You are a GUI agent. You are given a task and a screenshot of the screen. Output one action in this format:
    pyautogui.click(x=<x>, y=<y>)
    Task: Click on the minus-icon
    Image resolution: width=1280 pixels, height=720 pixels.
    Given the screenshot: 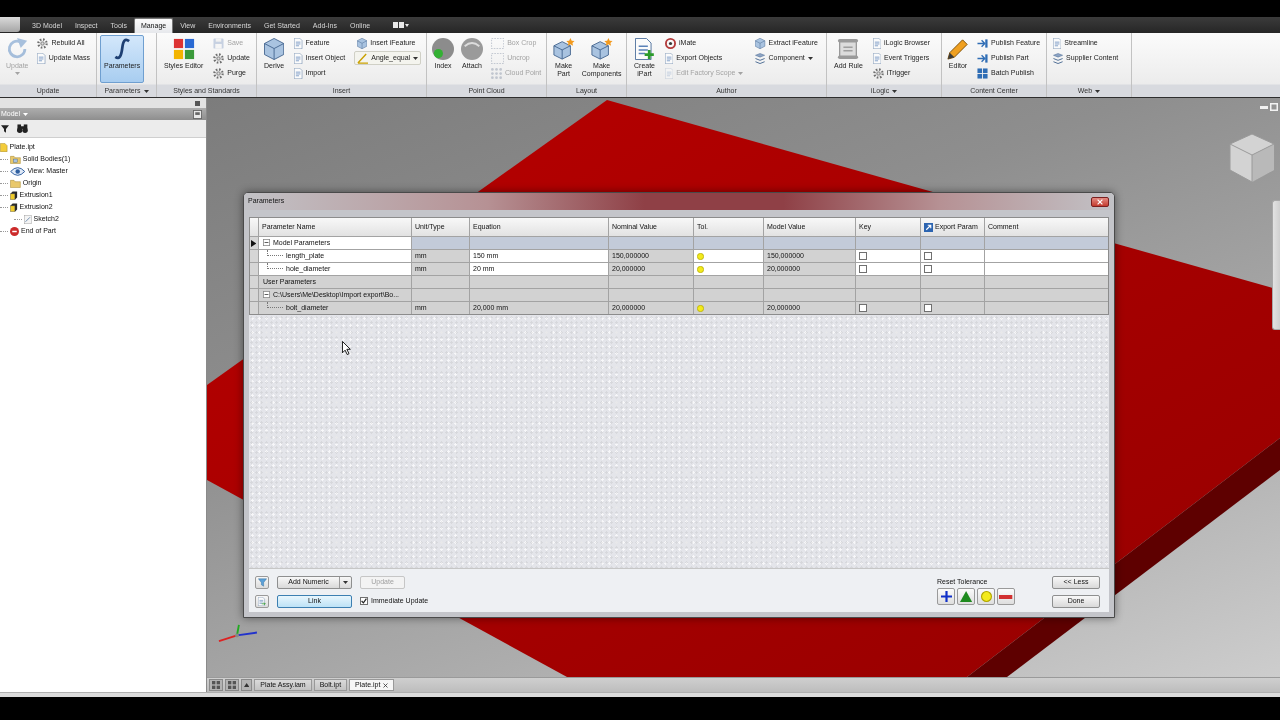 What is the action you would take?
    pyautogui.click(x=1006, y=596)
    